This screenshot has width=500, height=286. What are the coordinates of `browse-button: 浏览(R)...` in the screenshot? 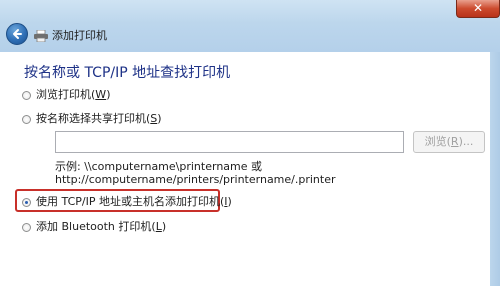 It's located at (449, 142).